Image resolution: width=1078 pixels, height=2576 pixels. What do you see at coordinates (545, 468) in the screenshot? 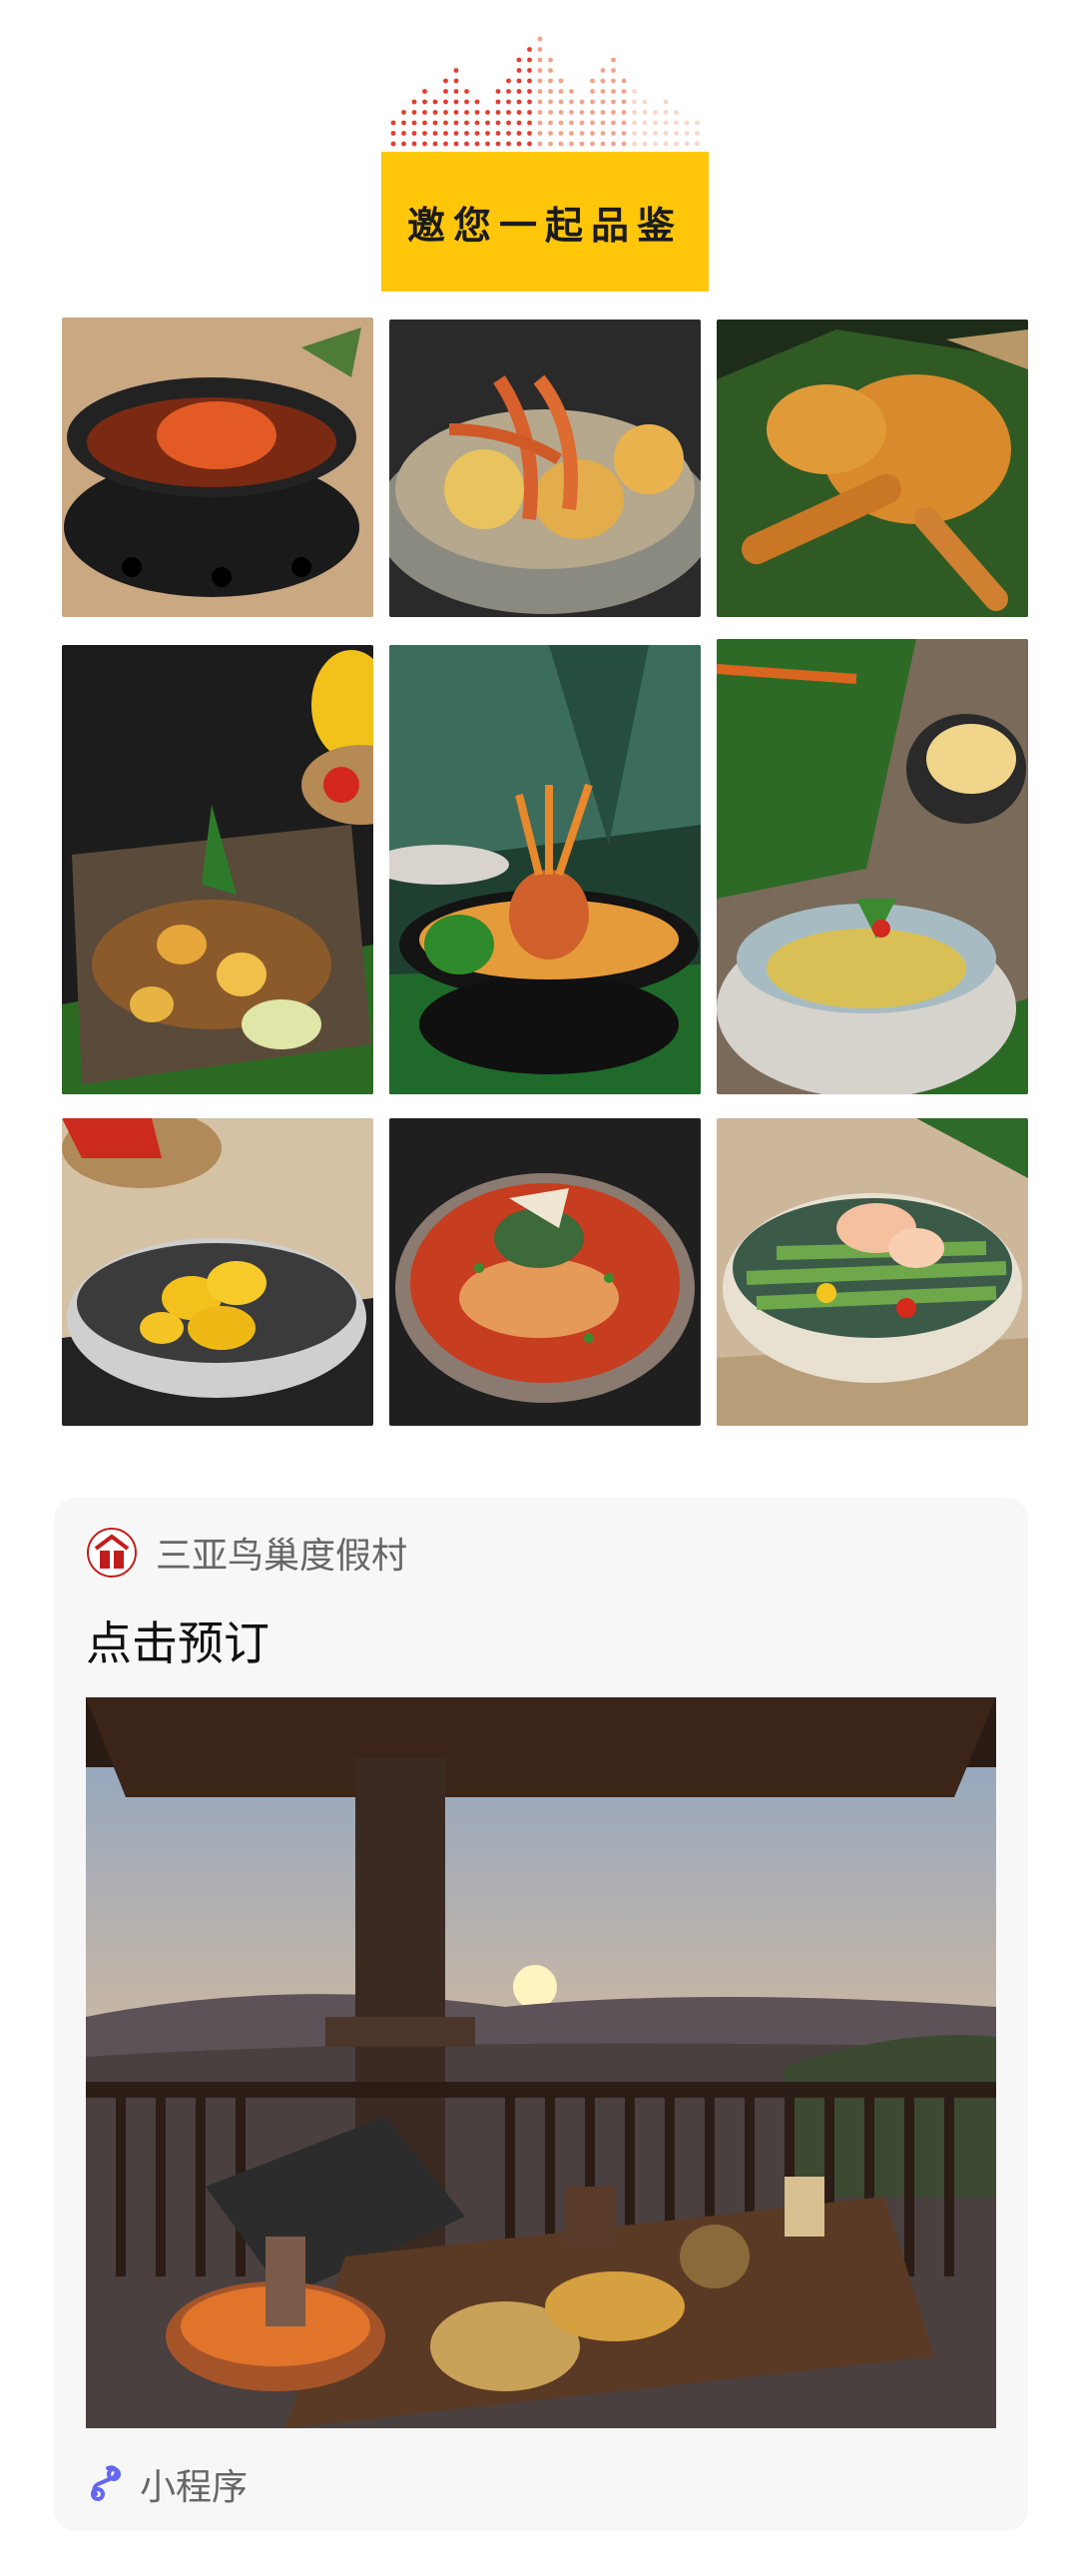
I see `dish-photo-prawns` at bounding box center [545, 468].